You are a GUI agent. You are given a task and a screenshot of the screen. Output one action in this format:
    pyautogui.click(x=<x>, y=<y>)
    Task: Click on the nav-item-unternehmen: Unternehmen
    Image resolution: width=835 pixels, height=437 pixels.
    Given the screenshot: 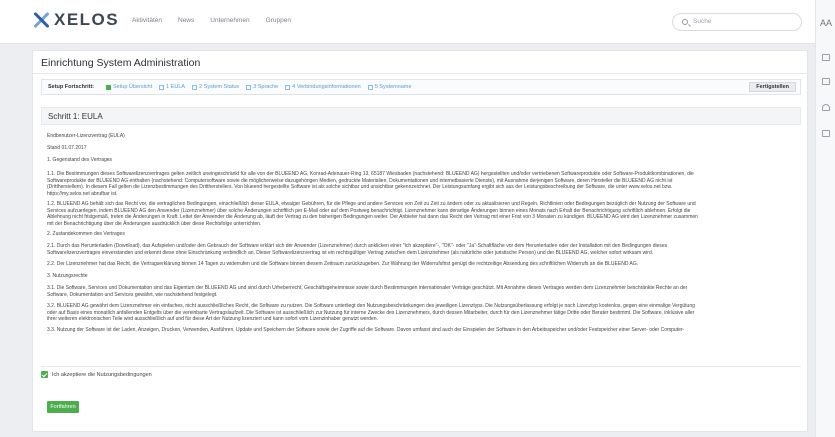 What is the action you would take?
    pyautogui.click(x=229, y=20)
    